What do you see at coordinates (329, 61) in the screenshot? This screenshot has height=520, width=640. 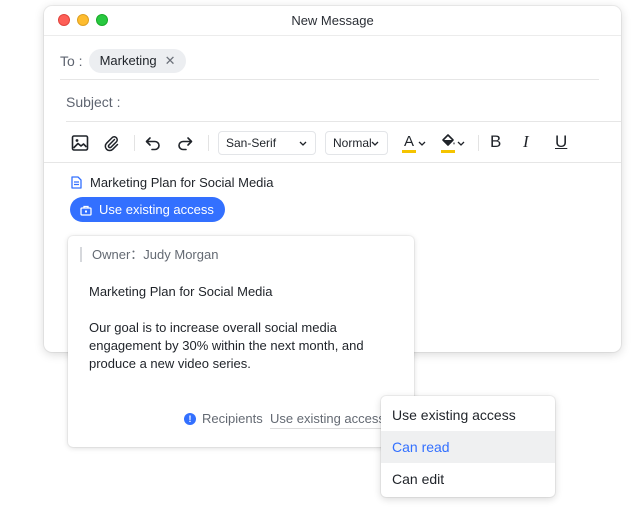 I see `to-field: To : Marketing ✕` at bounding box center [329, 61].